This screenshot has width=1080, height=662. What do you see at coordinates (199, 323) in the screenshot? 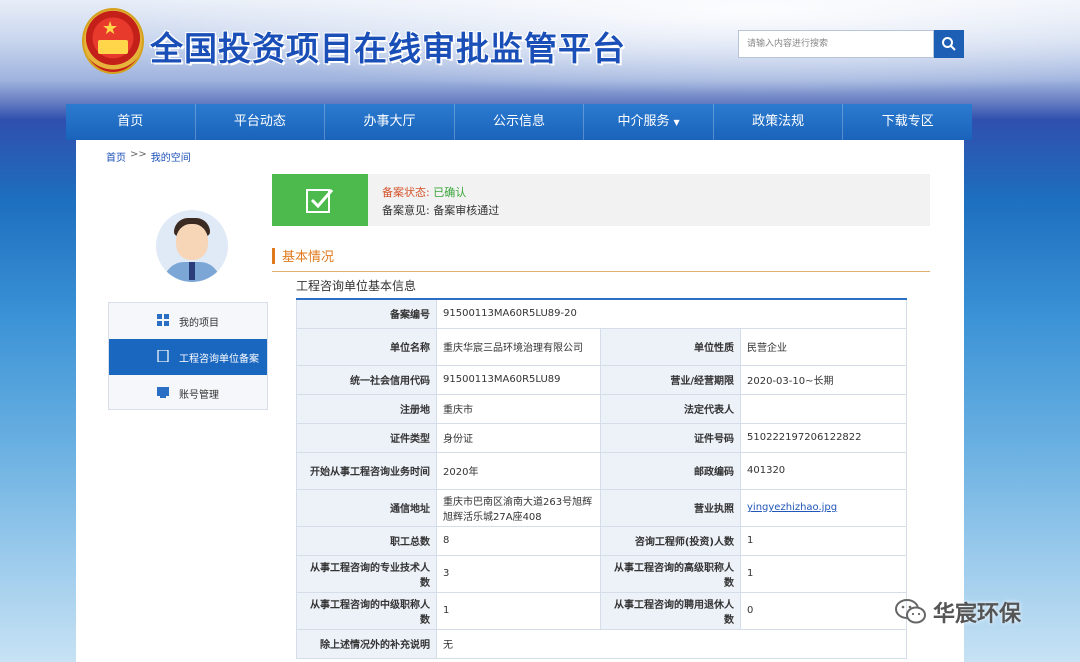
I see `sidebar-item-label: 我的项目` at bounding box center [199, 323].